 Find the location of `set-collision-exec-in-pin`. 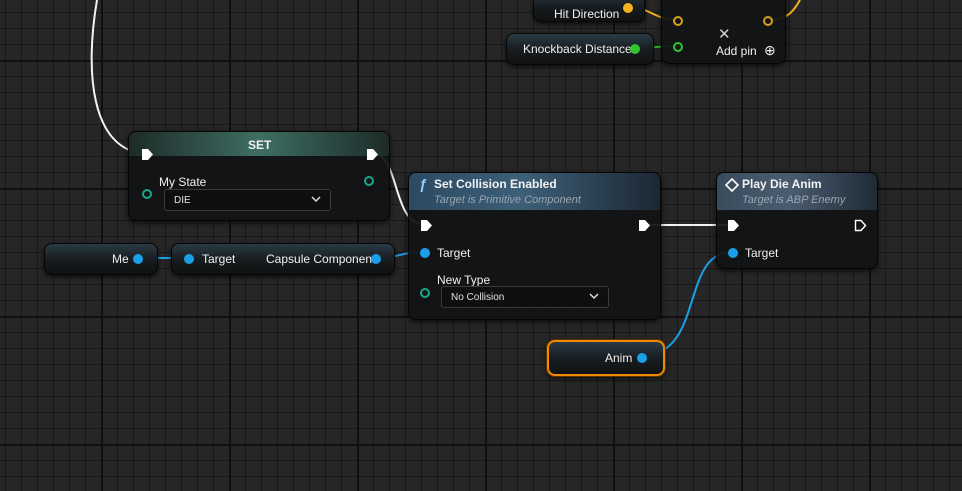

set-collision-exec-in-pin is located at coordinates (426, 225).